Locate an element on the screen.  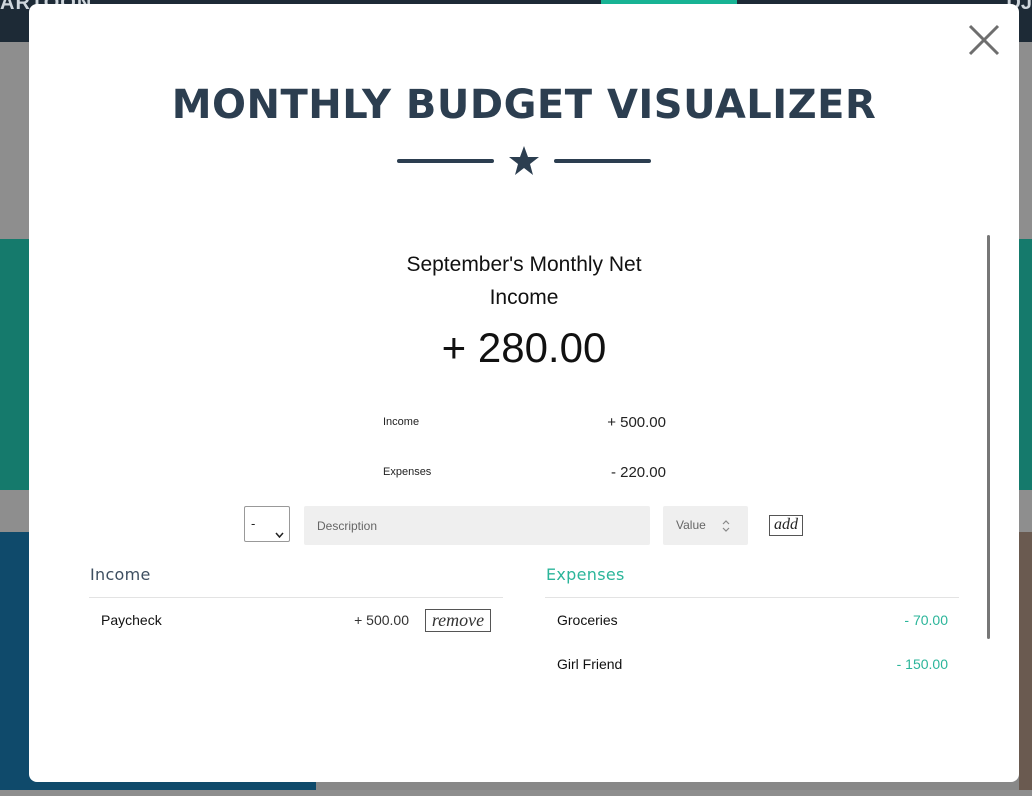
value-input: Value is located at coordinates (705, 525).